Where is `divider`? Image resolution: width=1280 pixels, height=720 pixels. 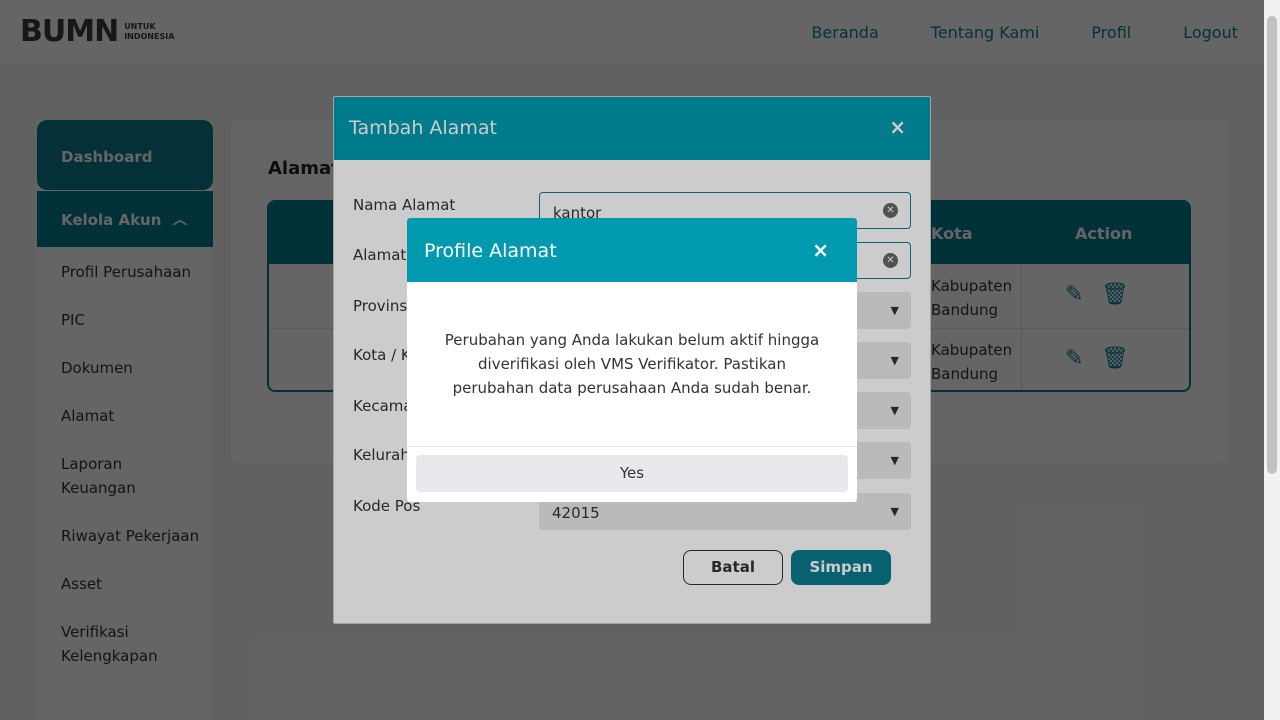
divider is located at coordinates (632, 446).